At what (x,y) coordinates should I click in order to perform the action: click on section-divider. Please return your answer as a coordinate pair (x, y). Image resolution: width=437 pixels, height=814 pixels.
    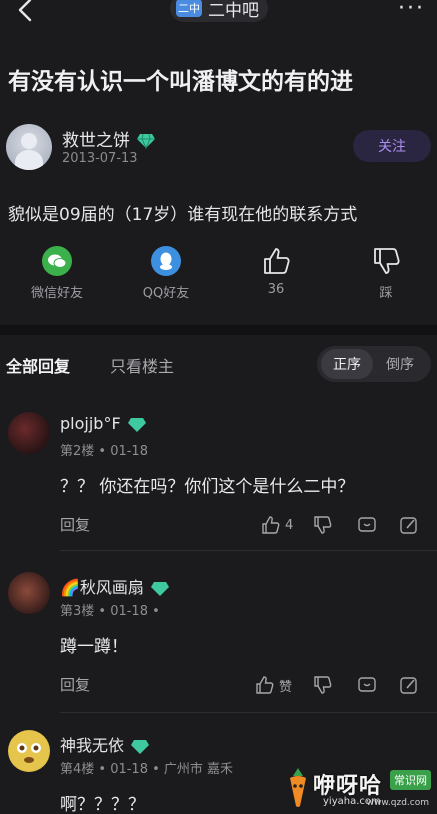
    Looking at the image, I should click on (218, 330).